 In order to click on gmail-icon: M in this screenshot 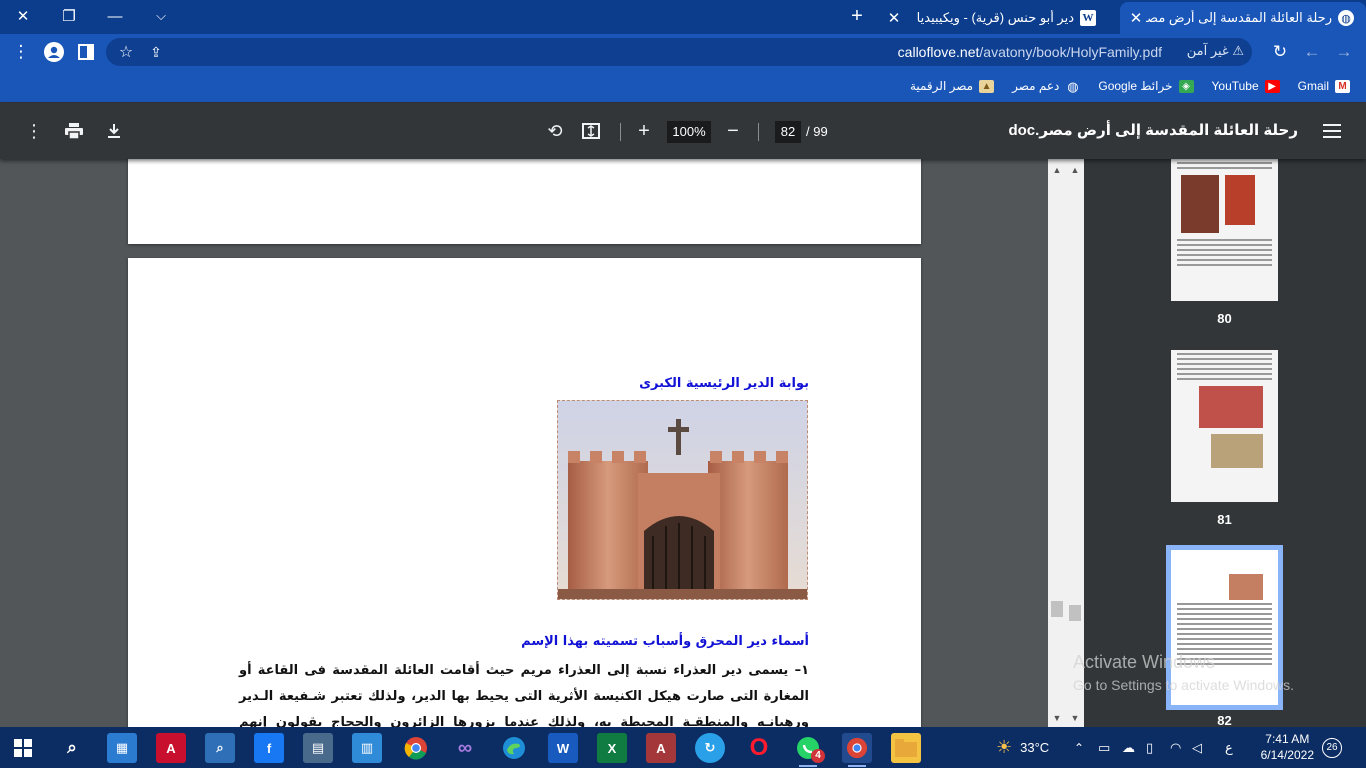, I will do `click(1342, 86)`.